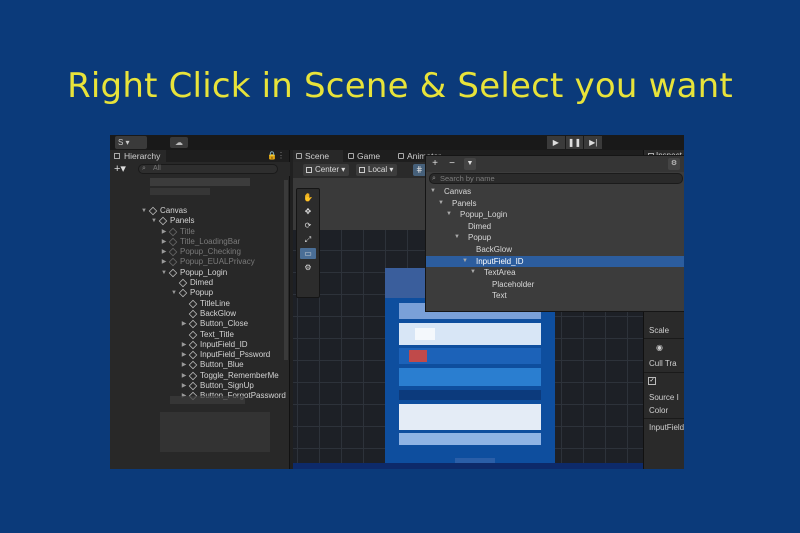  I want to click on filter-icon: ▼, so click(470, 164).